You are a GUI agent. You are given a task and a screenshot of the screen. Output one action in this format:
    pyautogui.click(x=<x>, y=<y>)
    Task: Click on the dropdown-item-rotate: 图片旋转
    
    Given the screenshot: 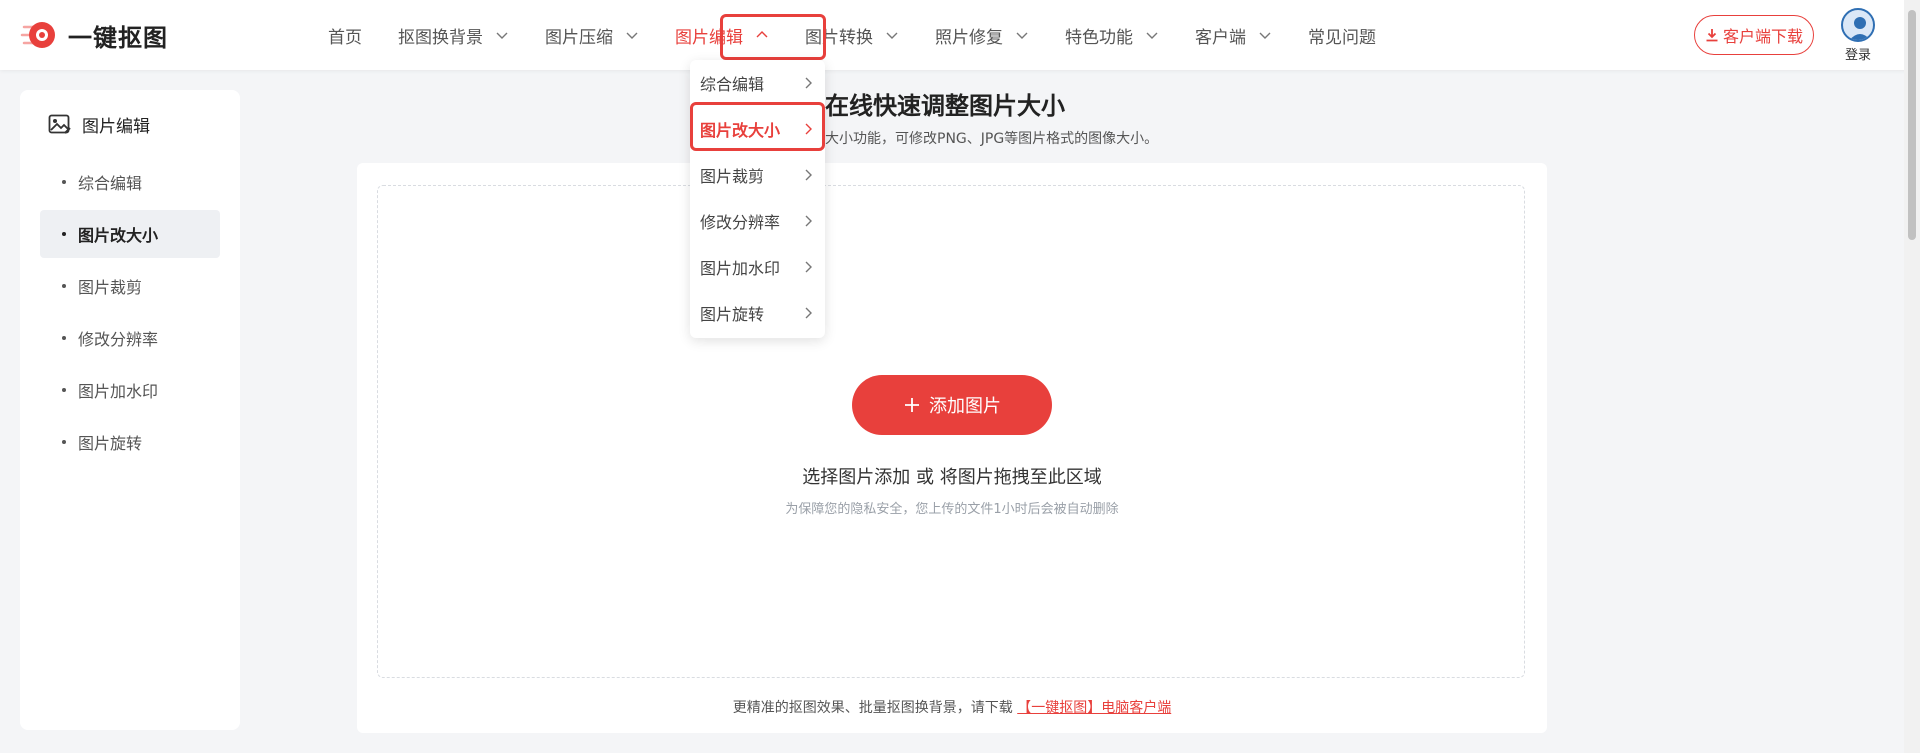 What is the action you would take?
    pyautogui.click(x=757, y=313)
    